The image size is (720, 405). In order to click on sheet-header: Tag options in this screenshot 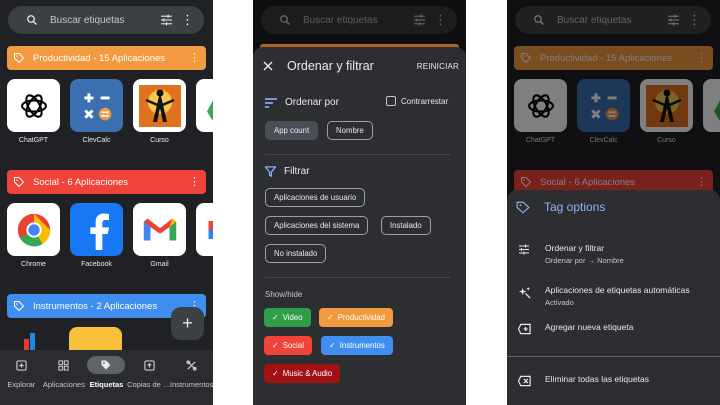, I will do `click(560, 207)`.